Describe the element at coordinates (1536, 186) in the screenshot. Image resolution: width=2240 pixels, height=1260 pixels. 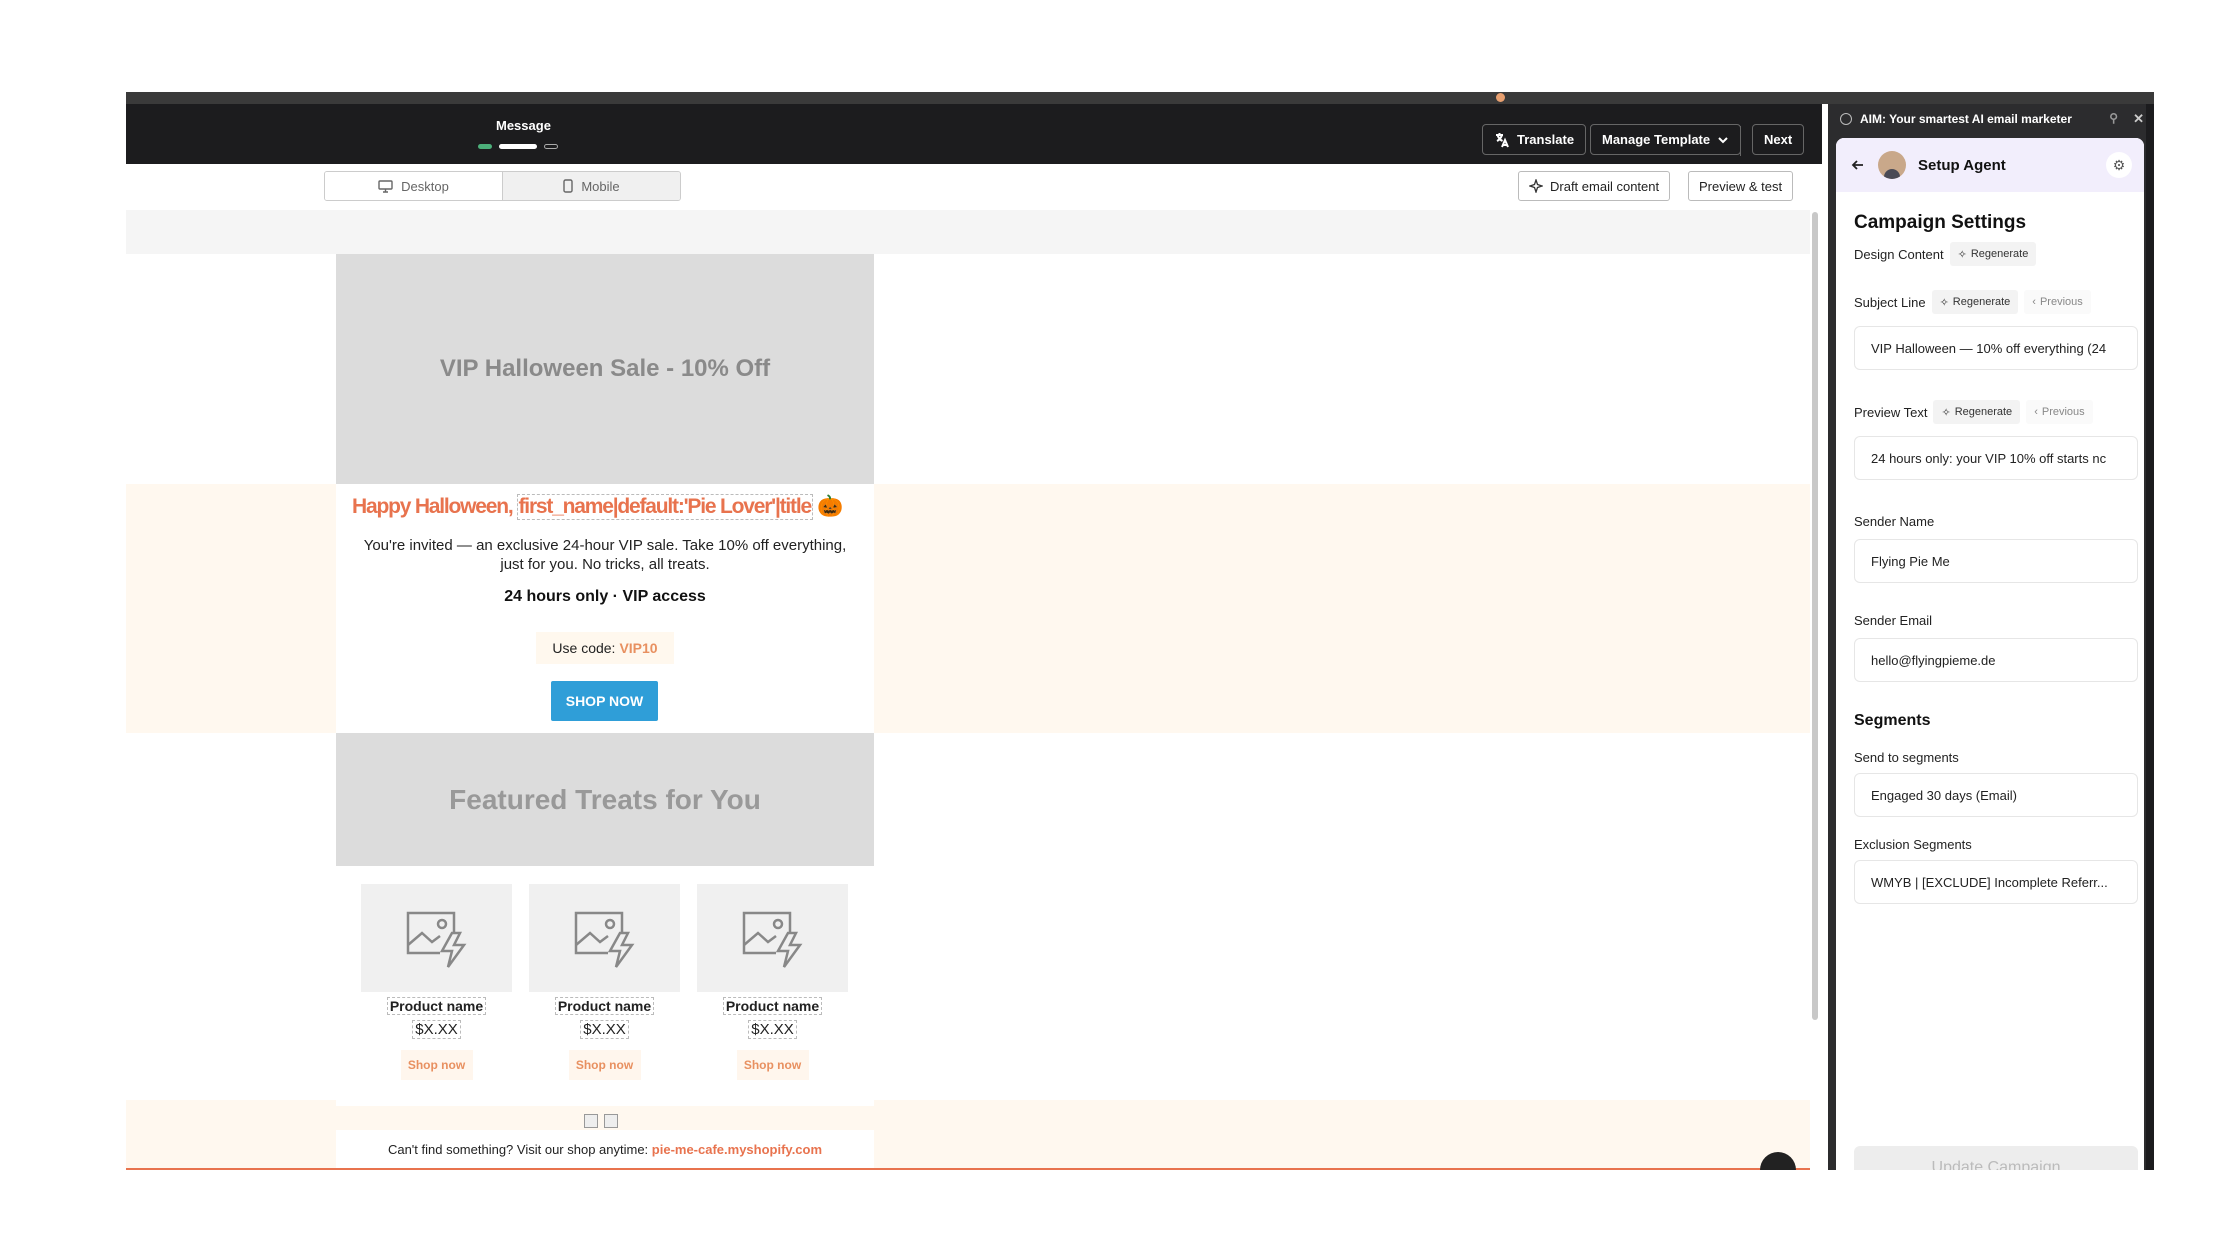
I see `sparkle-icon` at that location.